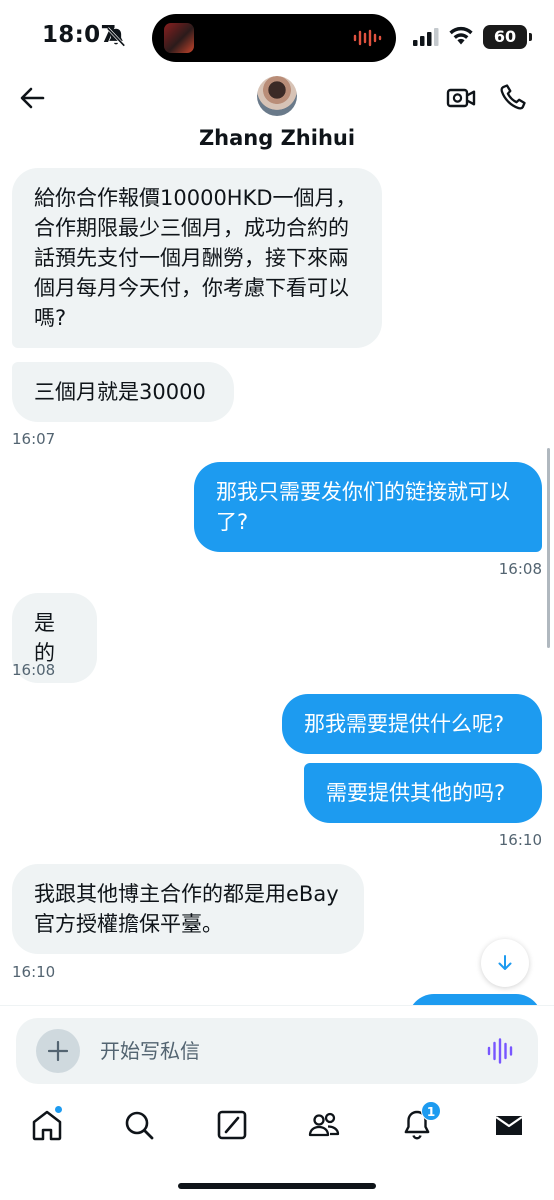 The image size is (554, 1200). Describe the element at coordinates (116, 37) in the screenshot. I see `bell-off-icon` at that location.